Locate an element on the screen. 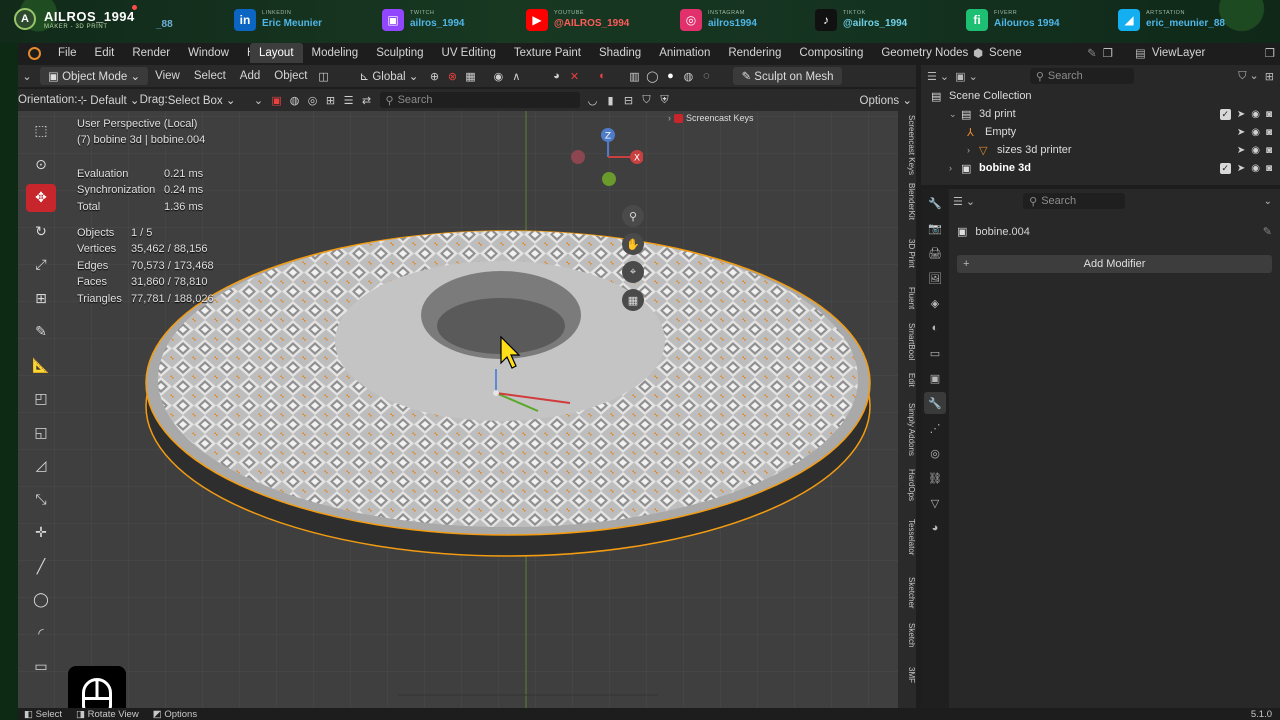 The height and width of the screenshot is (720, 1280). add-point-tool-icon: ✛ is located at coordinates (41, 533).